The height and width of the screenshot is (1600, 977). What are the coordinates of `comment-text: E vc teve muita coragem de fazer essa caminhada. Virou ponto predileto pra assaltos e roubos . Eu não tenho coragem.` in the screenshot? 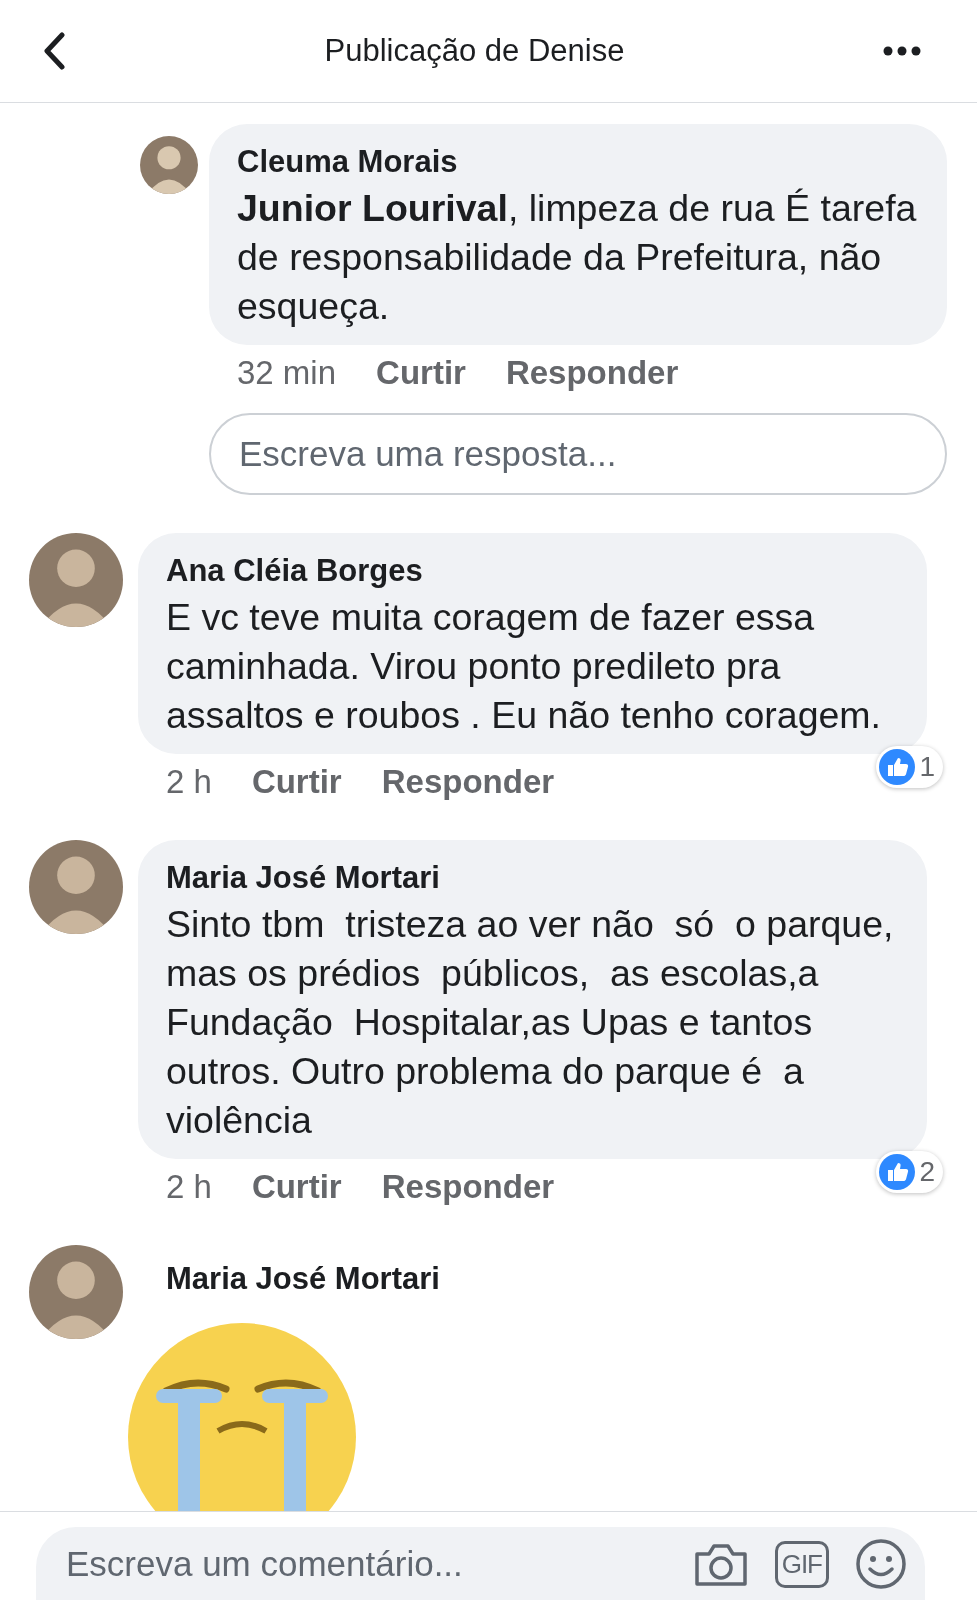 It's located at (524, 666).